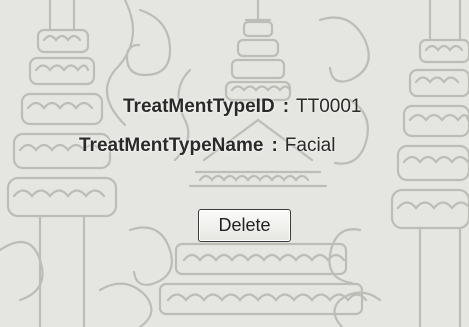 Image resolution: width=469 pixels, height=327 pixels. Describe the element at coordinates (171, 145) in the screenshot. I see `treatment-type-name-label: TreatMentTypeName` at that location.